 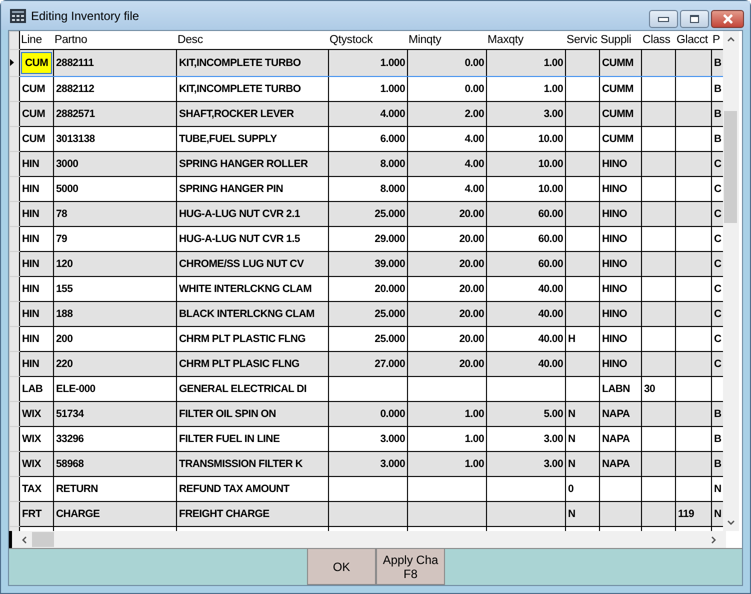 I want to click on ok-button: OK, so click(x=341, y=567).